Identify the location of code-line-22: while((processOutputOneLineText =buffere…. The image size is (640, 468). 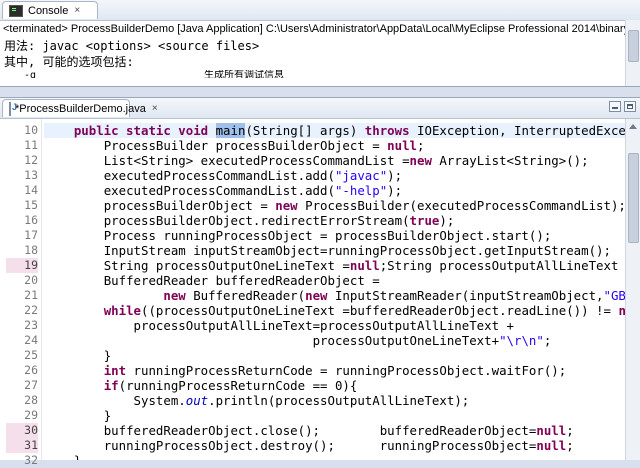
(335, 310).